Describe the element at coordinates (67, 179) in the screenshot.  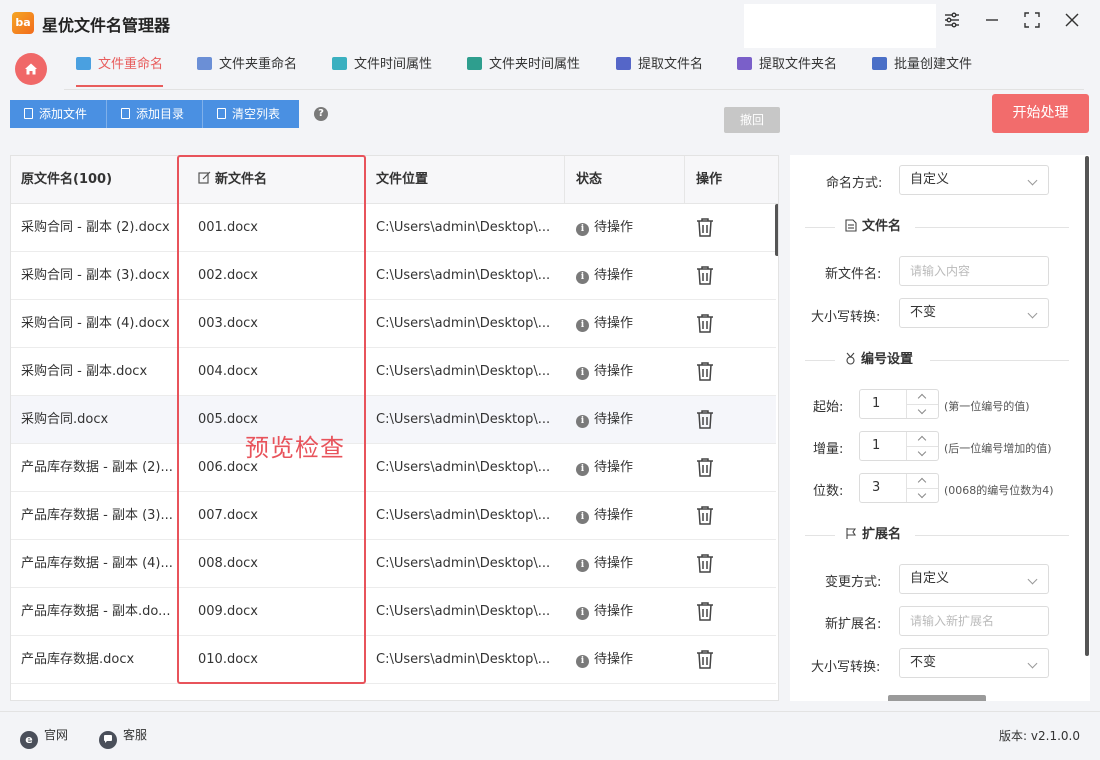
I see `col-original-name: 原文件名(100)` at that location.